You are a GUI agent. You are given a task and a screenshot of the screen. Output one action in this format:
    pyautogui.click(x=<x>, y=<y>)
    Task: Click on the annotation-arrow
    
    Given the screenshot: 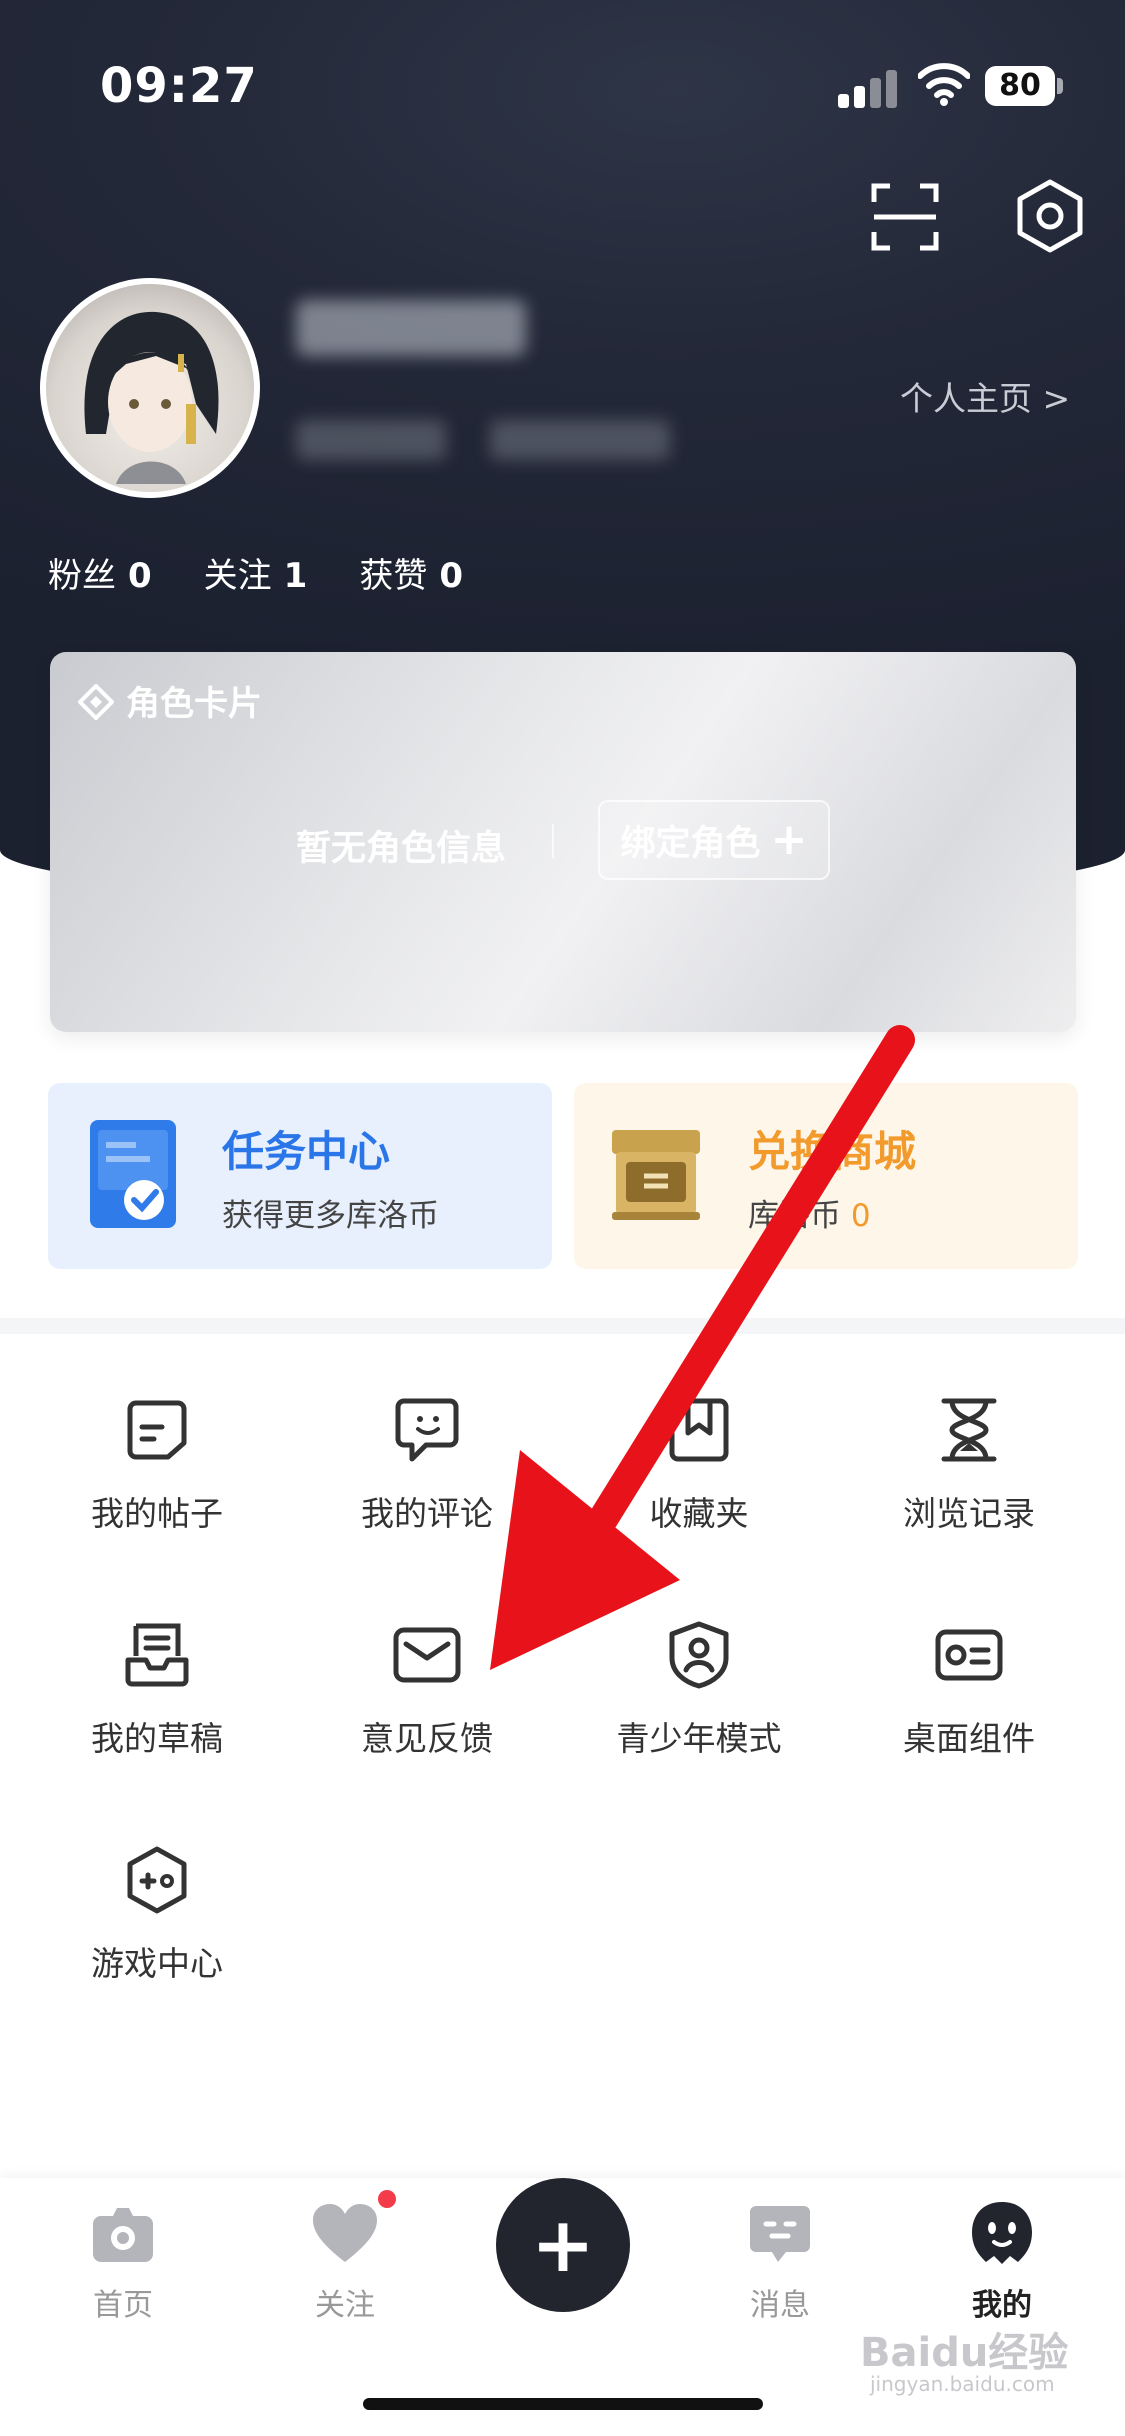 What is the action you would take?
    pyautogui.click(x=702, y=1347)
    